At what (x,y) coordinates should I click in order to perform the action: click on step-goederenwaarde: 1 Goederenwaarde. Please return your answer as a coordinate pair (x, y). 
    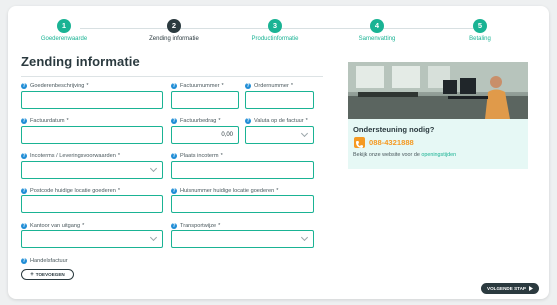
    Looking at the image, I should click on (64, 30).